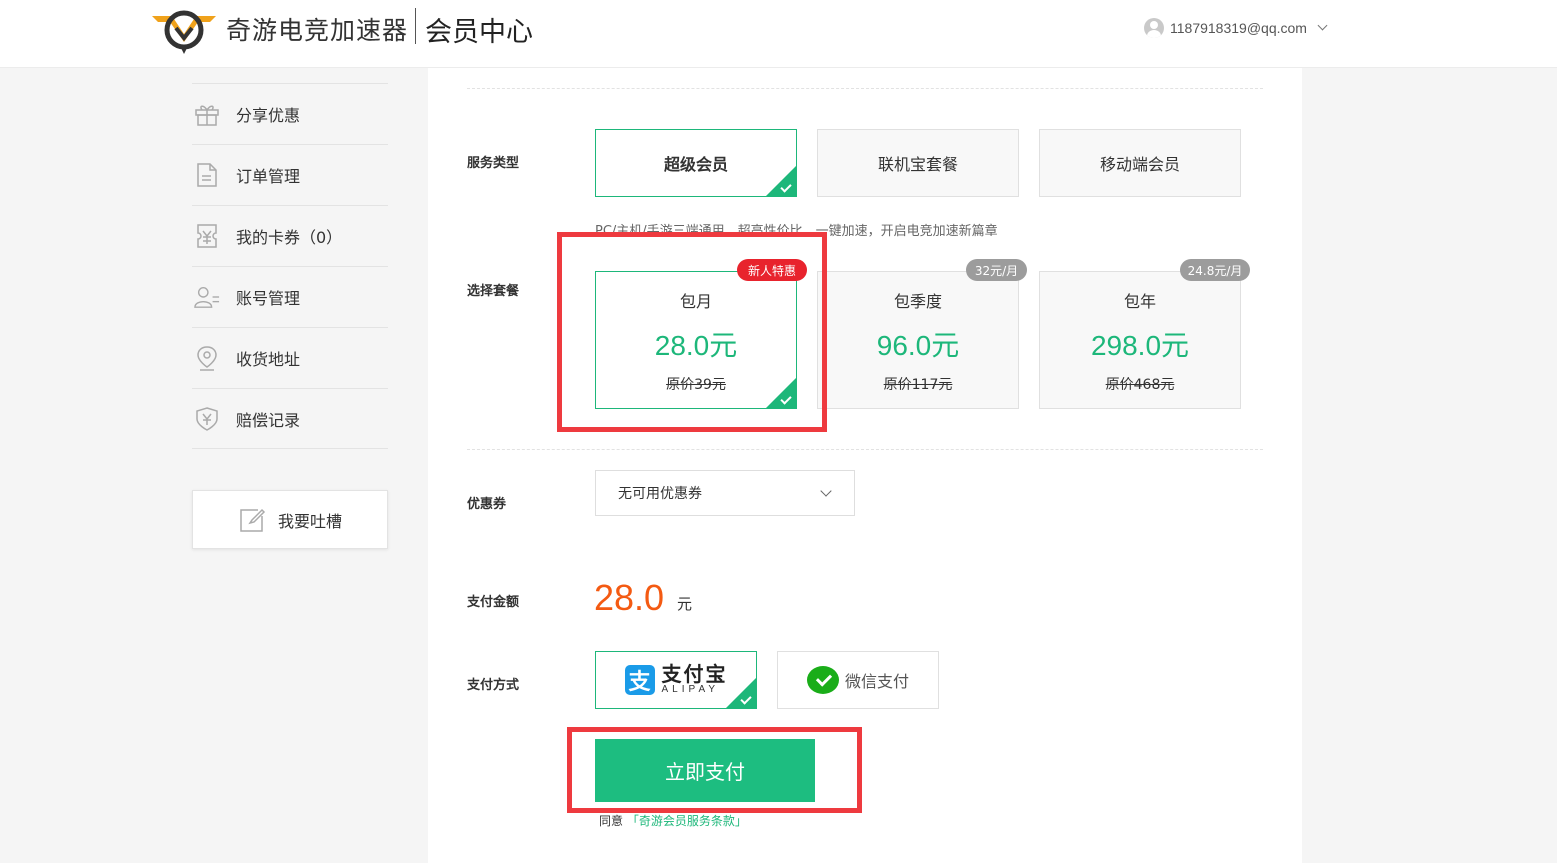 This screenshot has width=1557, height=863. I want to click on plan-name: 包月, so click(695, 301).